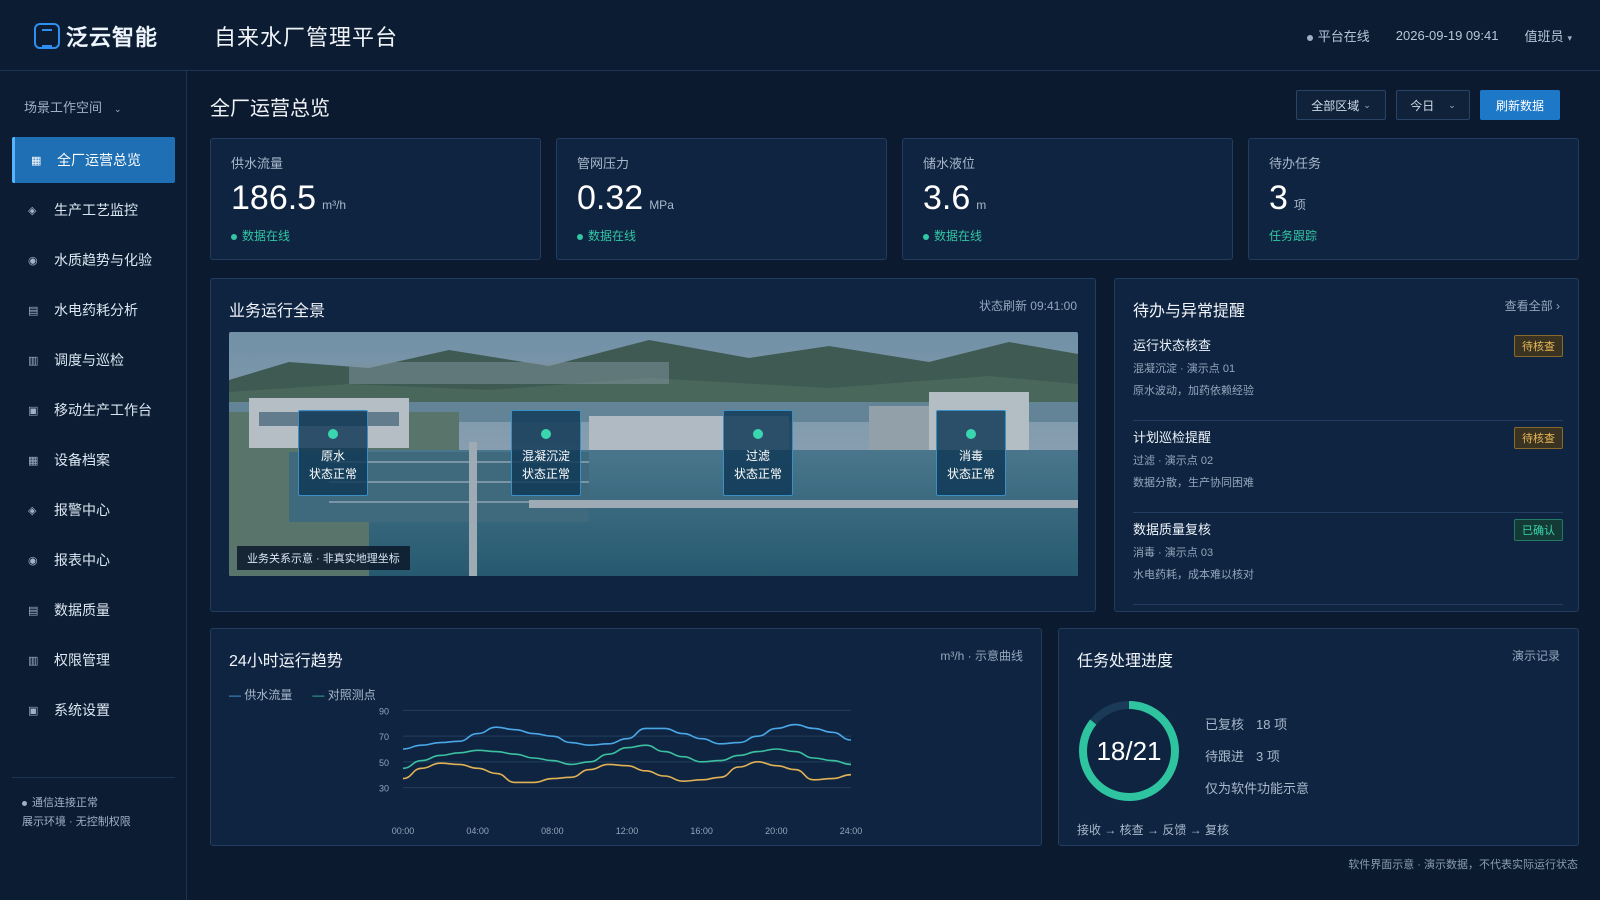  Describe the element at coordinates (93, 660) in the screenshot. I see `sidebar-item: ▥ 权限管理` at that location.